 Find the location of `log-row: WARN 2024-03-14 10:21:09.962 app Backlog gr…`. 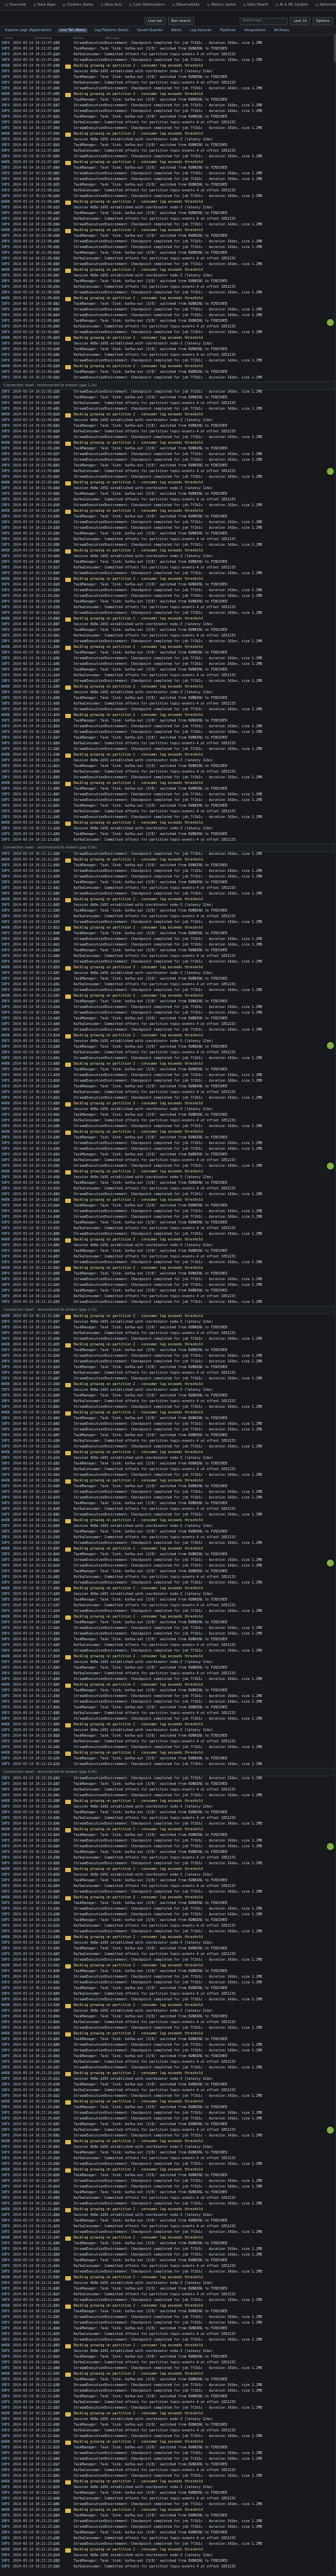

log-row: WARN 2024-03-14 10:21:09.962 app Backlog gr… is located at coordinates (168, 484).